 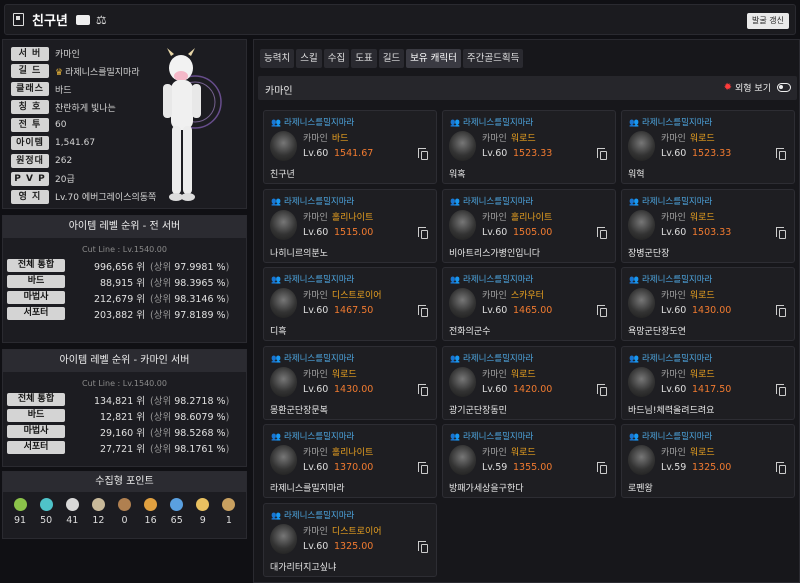 What do you see at coordinates (708, 461) in the screenshot?
I see `character-card: 👥 라제니스를밀지마라 카마인 워로드 Lv.59 1325.00 로펜왕` at bounding box center [708, 461].